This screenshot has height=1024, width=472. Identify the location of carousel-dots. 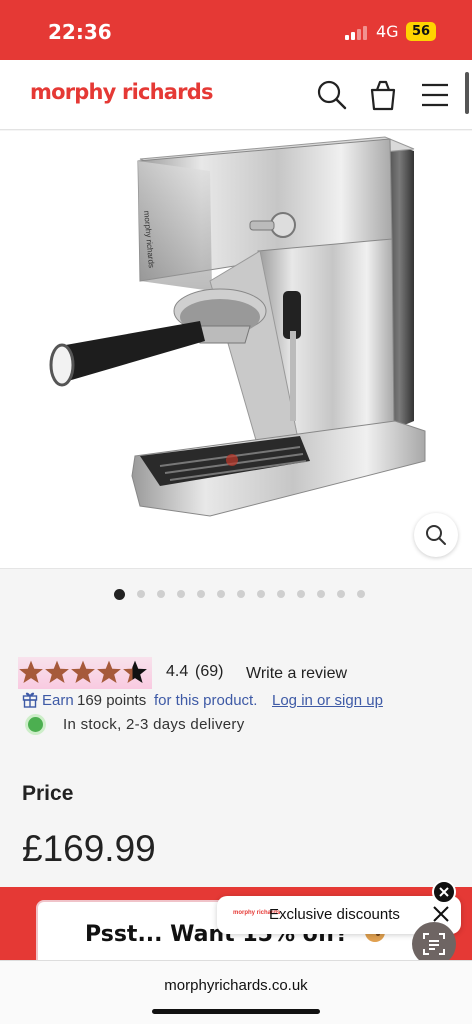
(245, 594).